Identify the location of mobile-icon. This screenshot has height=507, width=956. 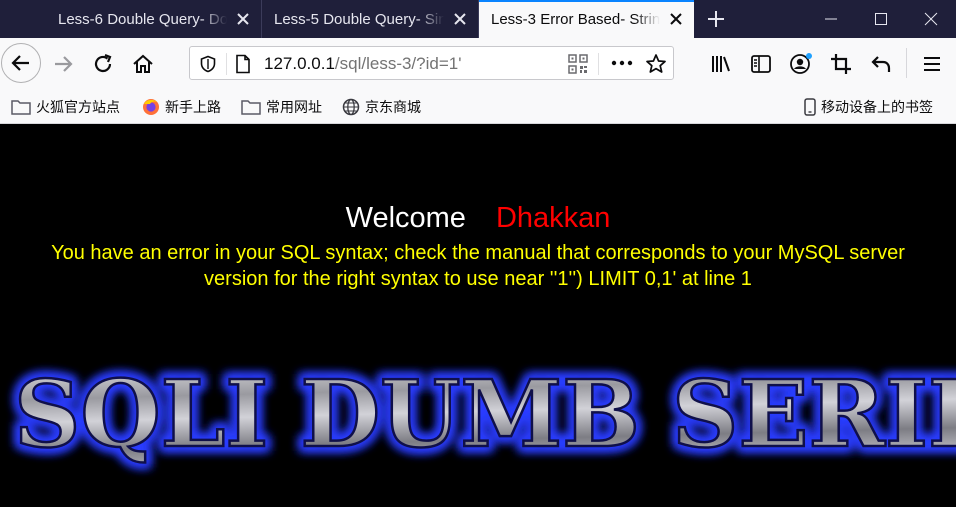
(810, 107).